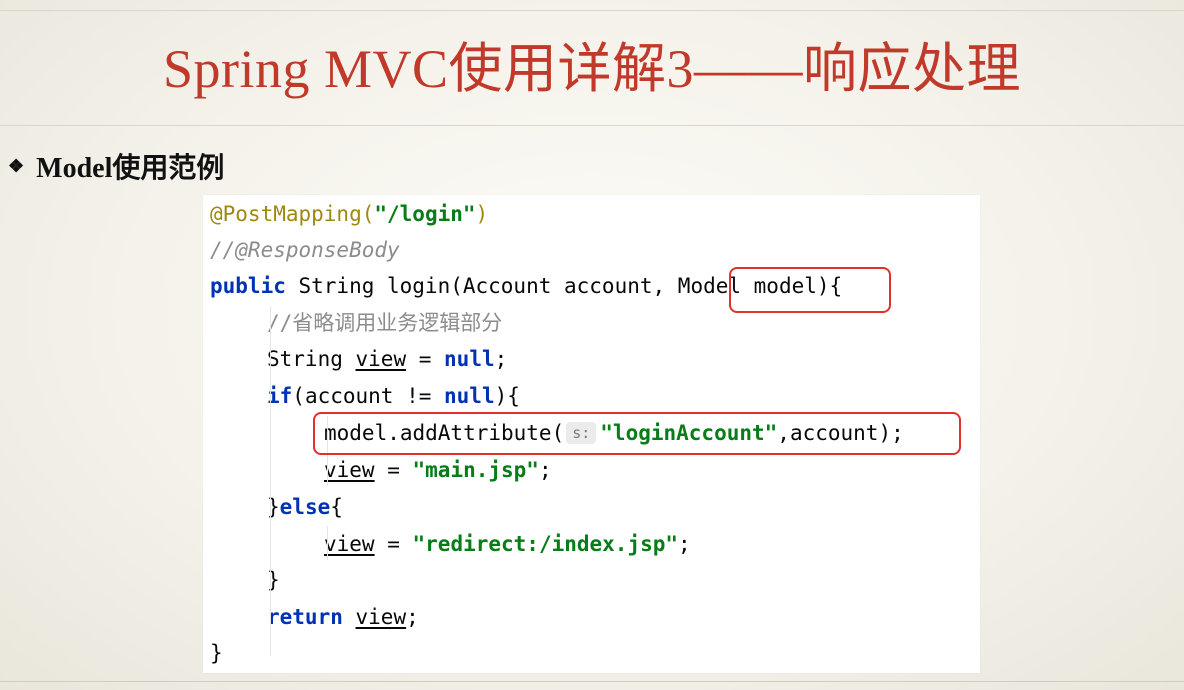  What do you see at coordinates (343, 617) in the screenshot?
I see `code-line: return view;` at bounding box center [343, 617].